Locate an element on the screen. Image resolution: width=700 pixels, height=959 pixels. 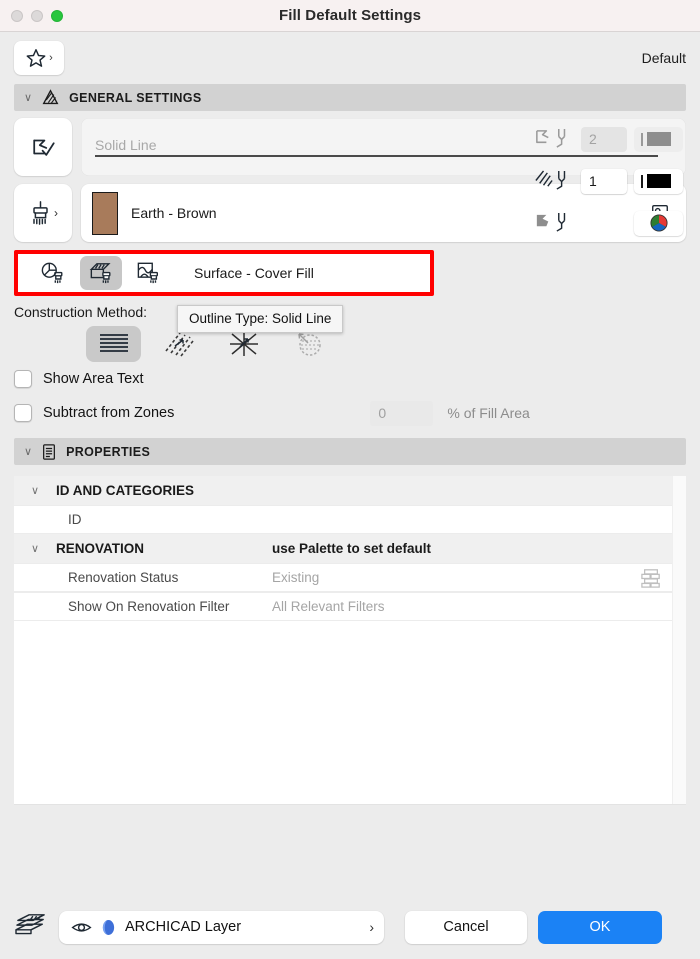
properties-title: PROPERTIES is located at coordinates (108, 451).